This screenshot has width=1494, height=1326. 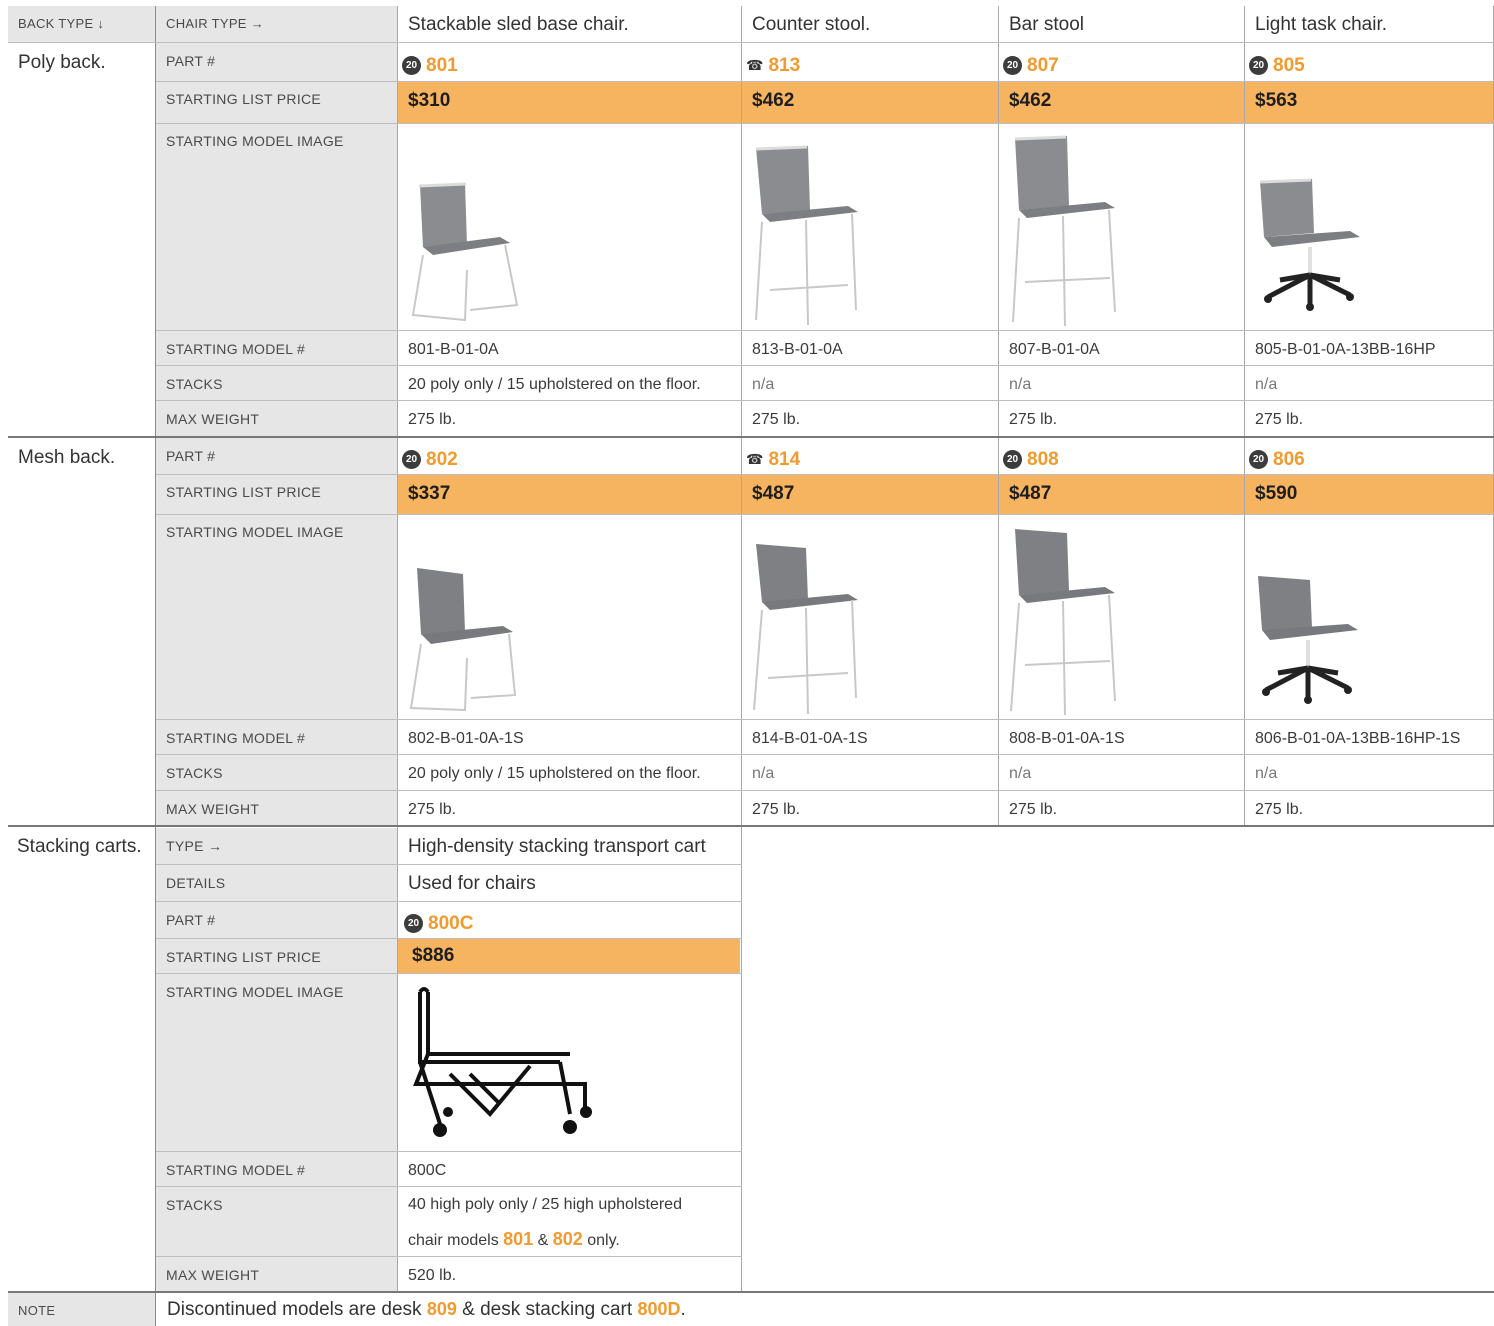 What do you see at coordinates (811, 24) in the screenshot?
I see `column-header-counter: Counter stool.` at bounding box center [811, 24].